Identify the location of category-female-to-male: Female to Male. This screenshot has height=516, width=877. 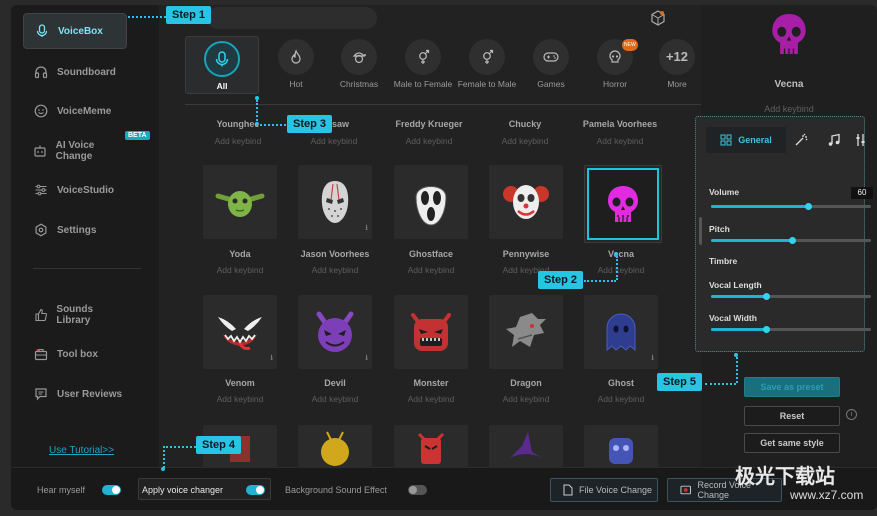
(487, 70).